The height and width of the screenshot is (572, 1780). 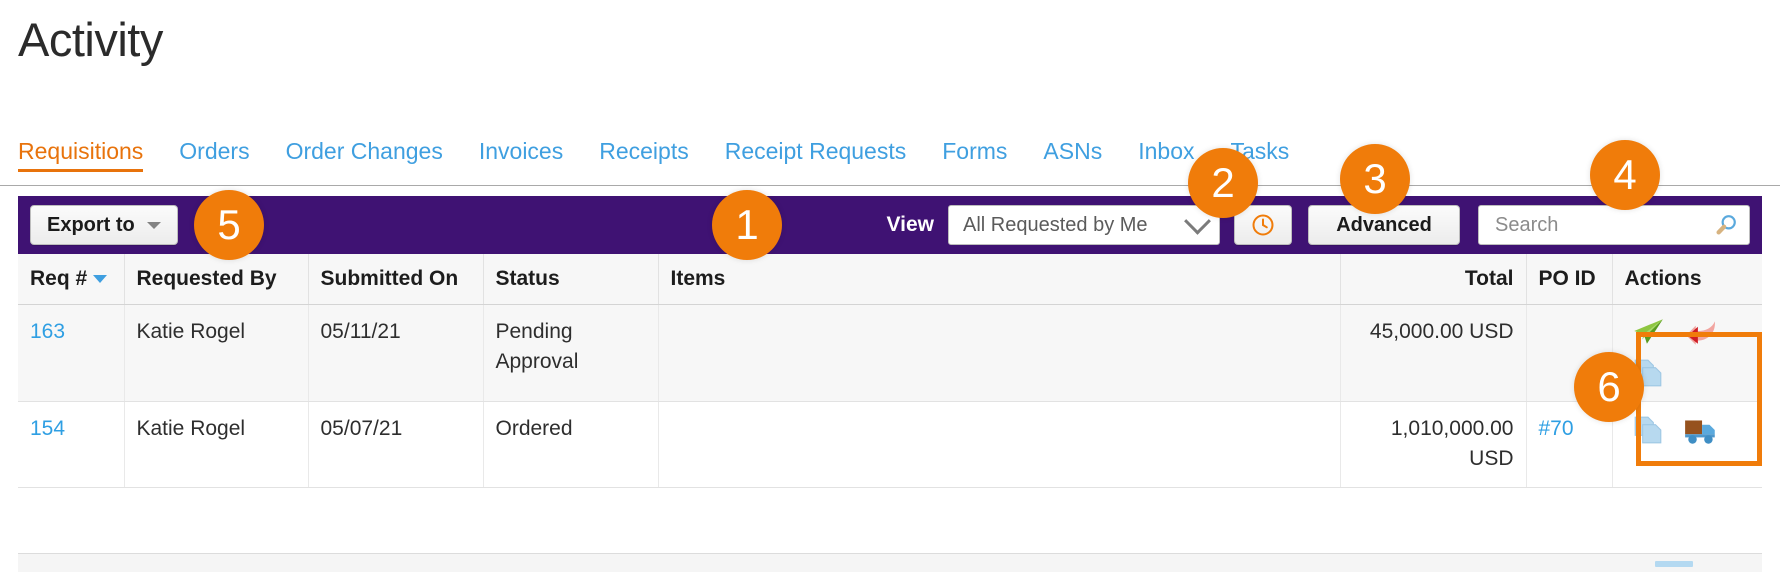 I want to click on tab-receipt-requests: Receipt Requests, so click(x=816, y=156).